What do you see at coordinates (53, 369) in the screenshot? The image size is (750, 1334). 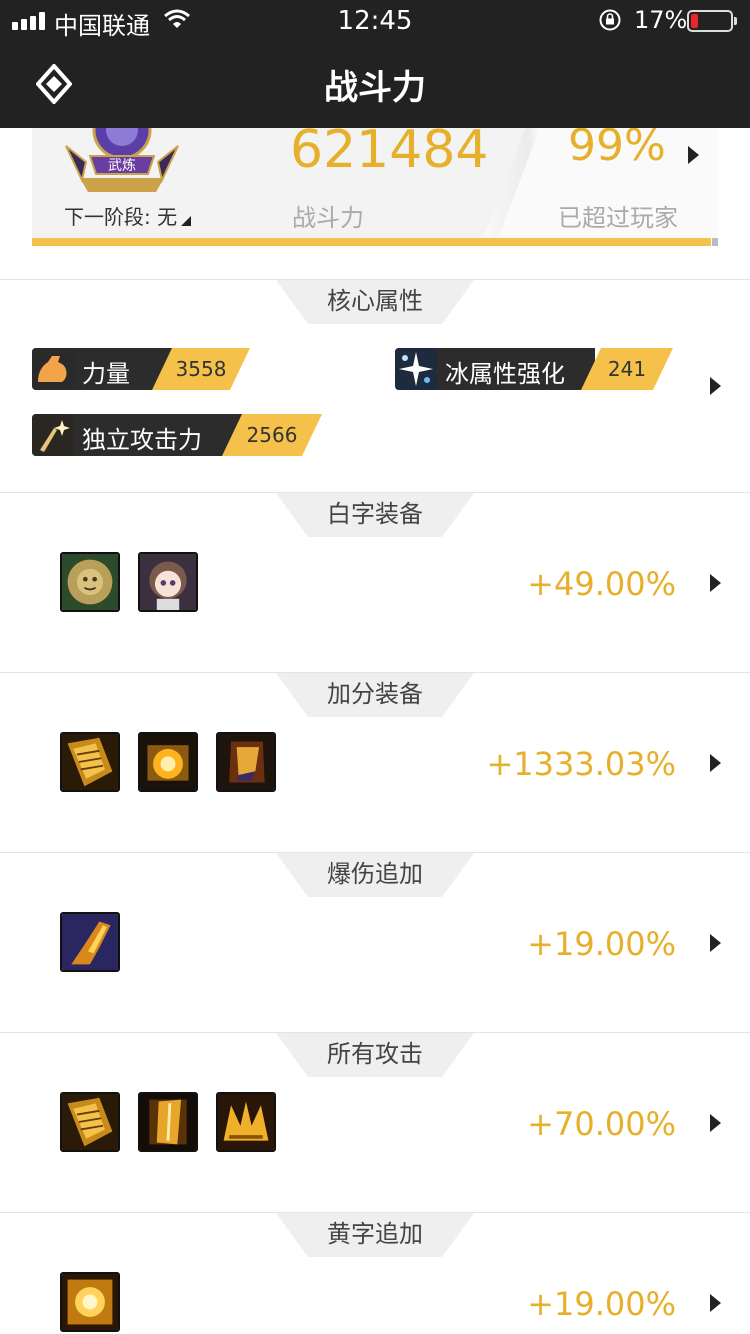 I see `flexed-arm-icon` at bounding box center [53, 369].